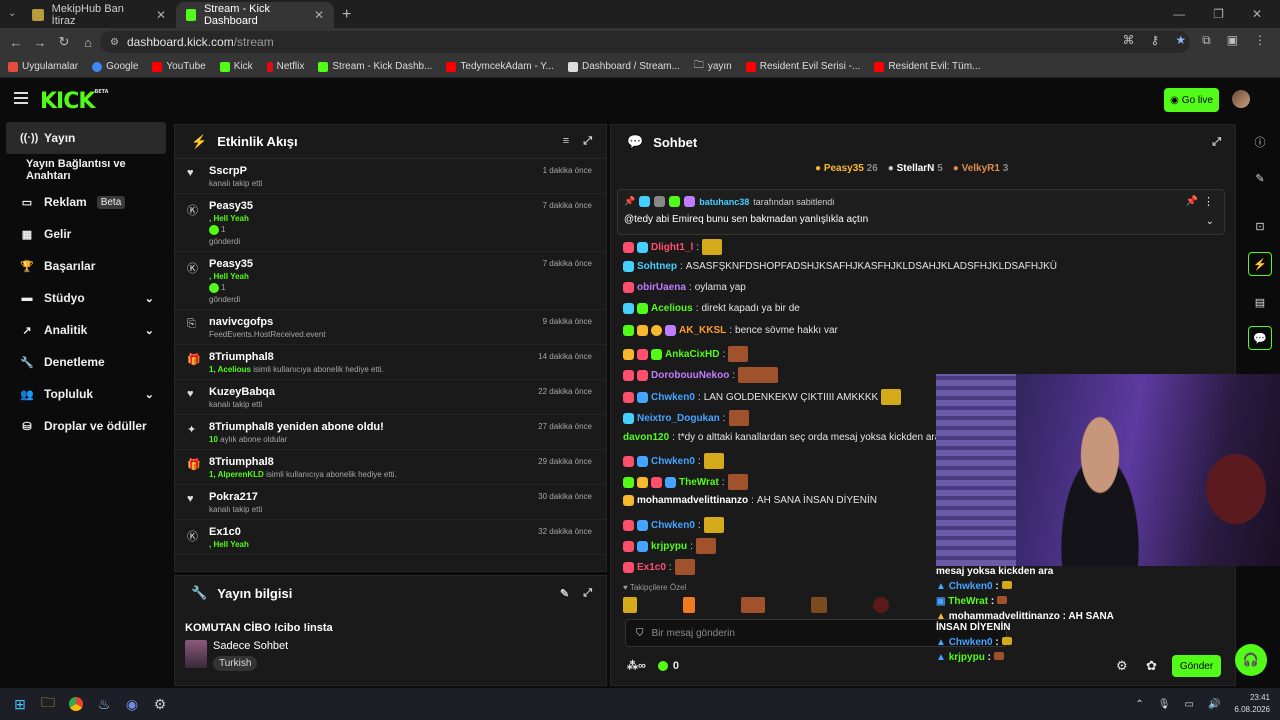 Image resolution: width=1280 pixels, height=720 pixels. I want to click on tab-stream-dashboard: Stream - Kick Dashboard ✕, so click(255, 15).